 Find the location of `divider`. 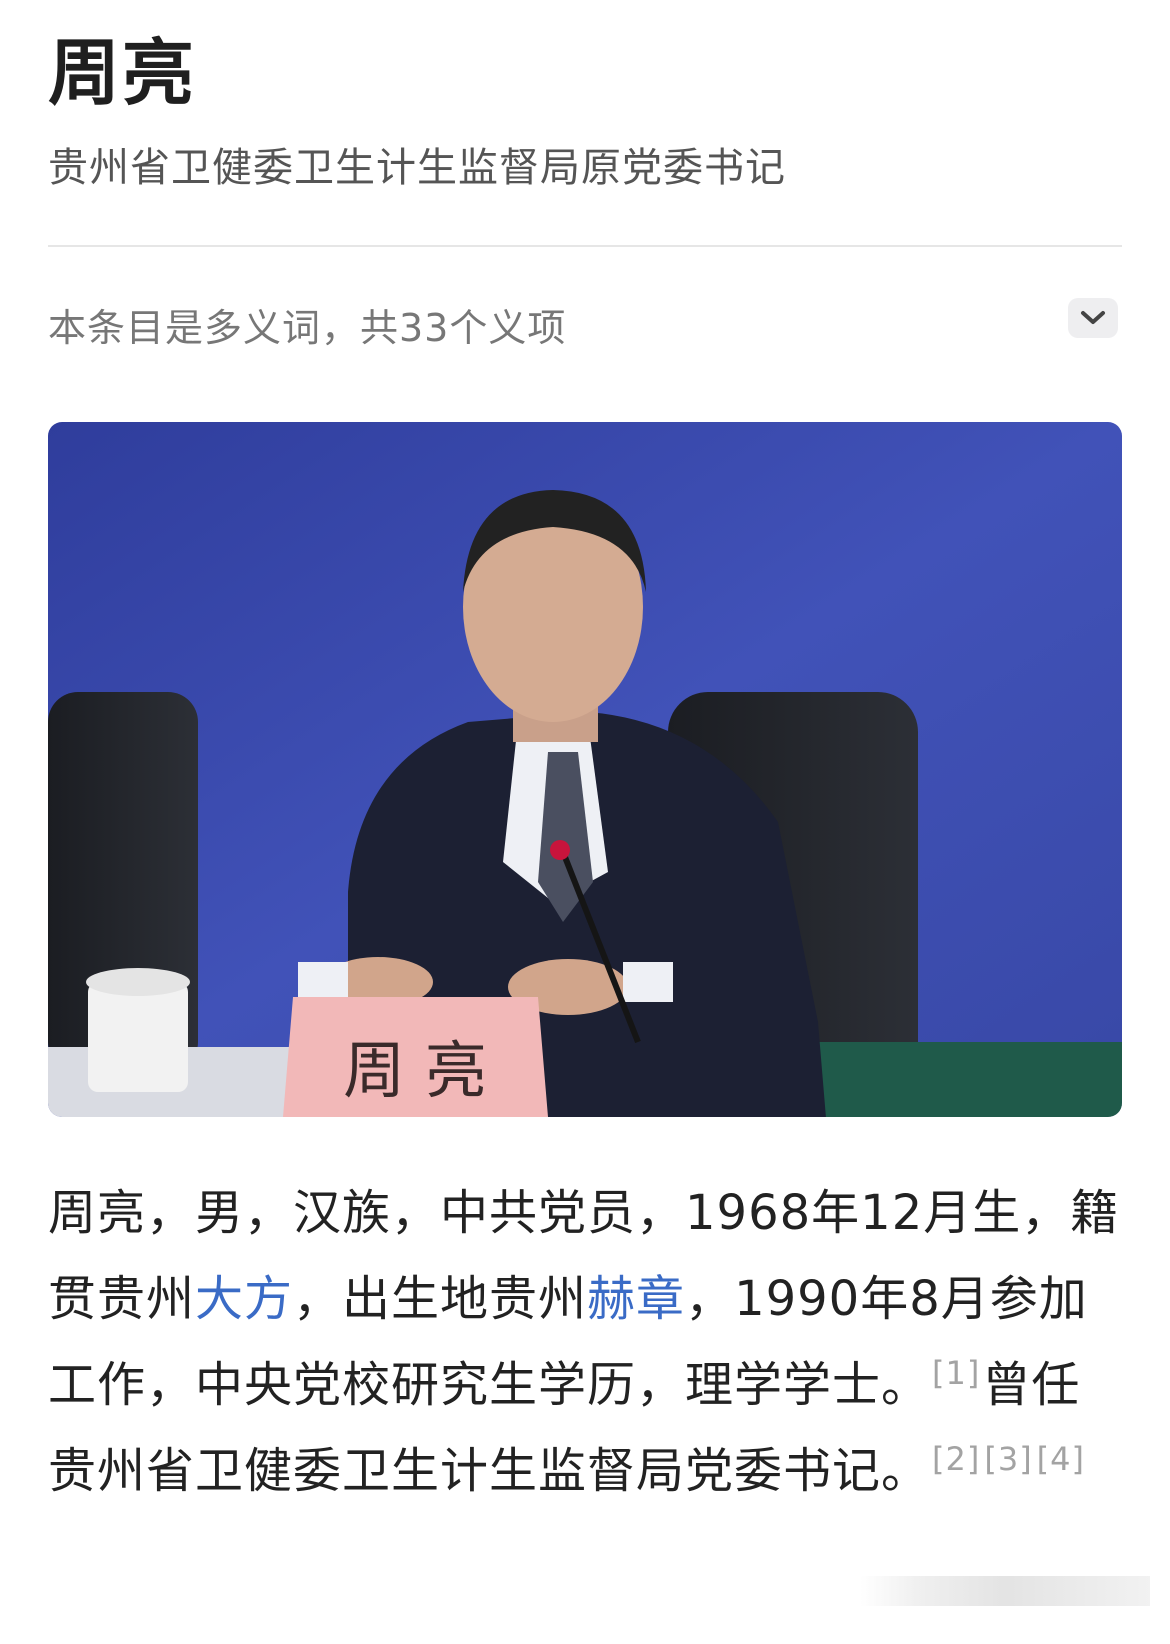

divider is located at coordinates (585, 246).